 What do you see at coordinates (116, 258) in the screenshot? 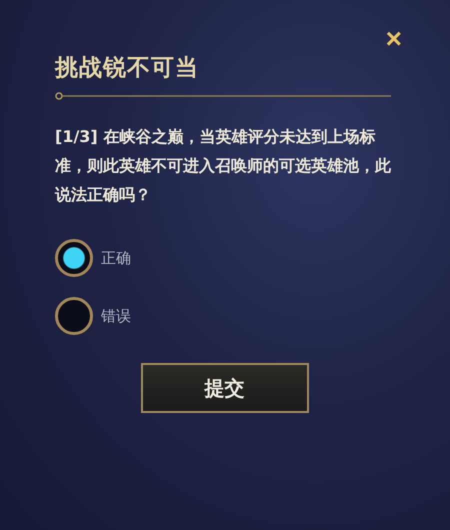
I see `option-label: 正确` at bounding box center [116, 258].